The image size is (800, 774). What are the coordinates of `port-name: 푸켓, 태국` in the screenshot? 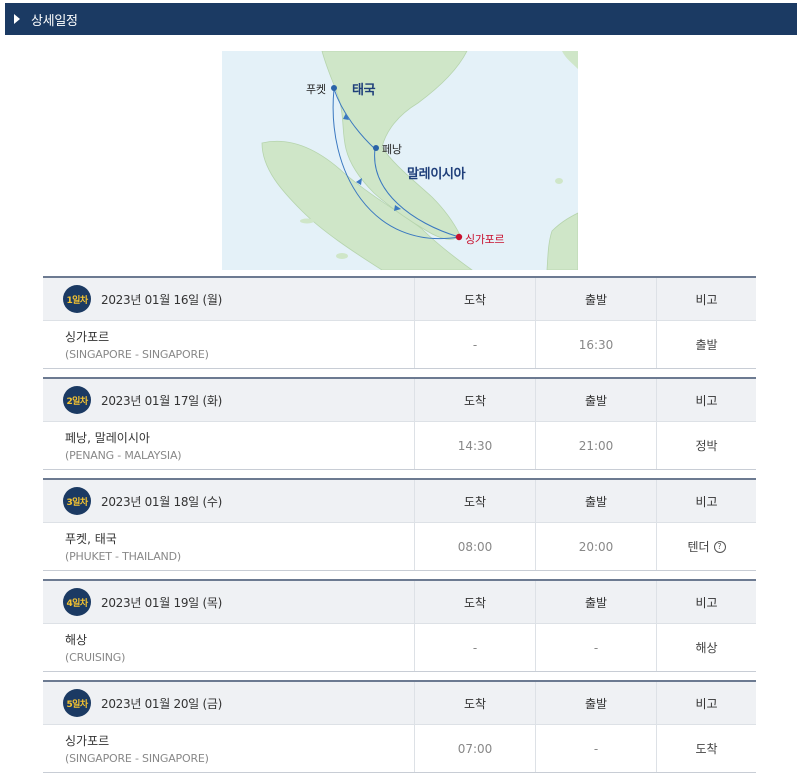 It's located at (91, 539).